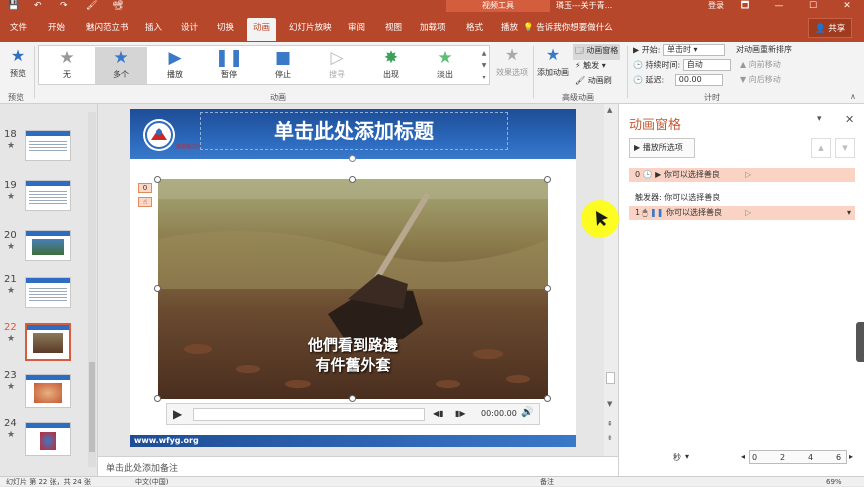  I want to click on tab-playback: 播放, so click(509, 27).